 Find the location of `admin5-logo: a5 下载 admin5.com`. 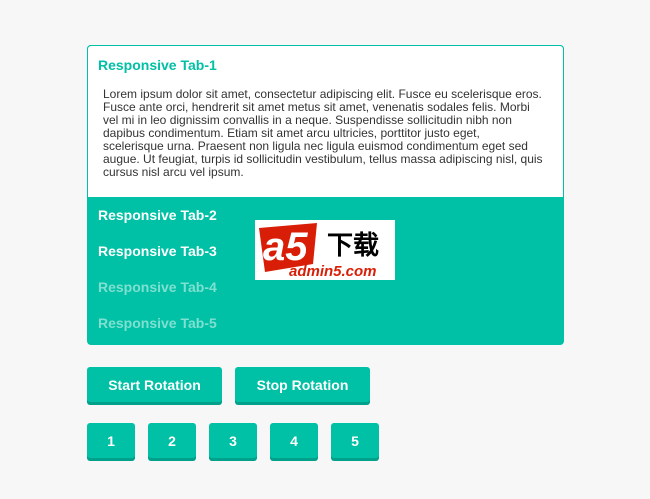

admin5-logo: a5 下载 admin5.com is located at coordinates (325, 250).